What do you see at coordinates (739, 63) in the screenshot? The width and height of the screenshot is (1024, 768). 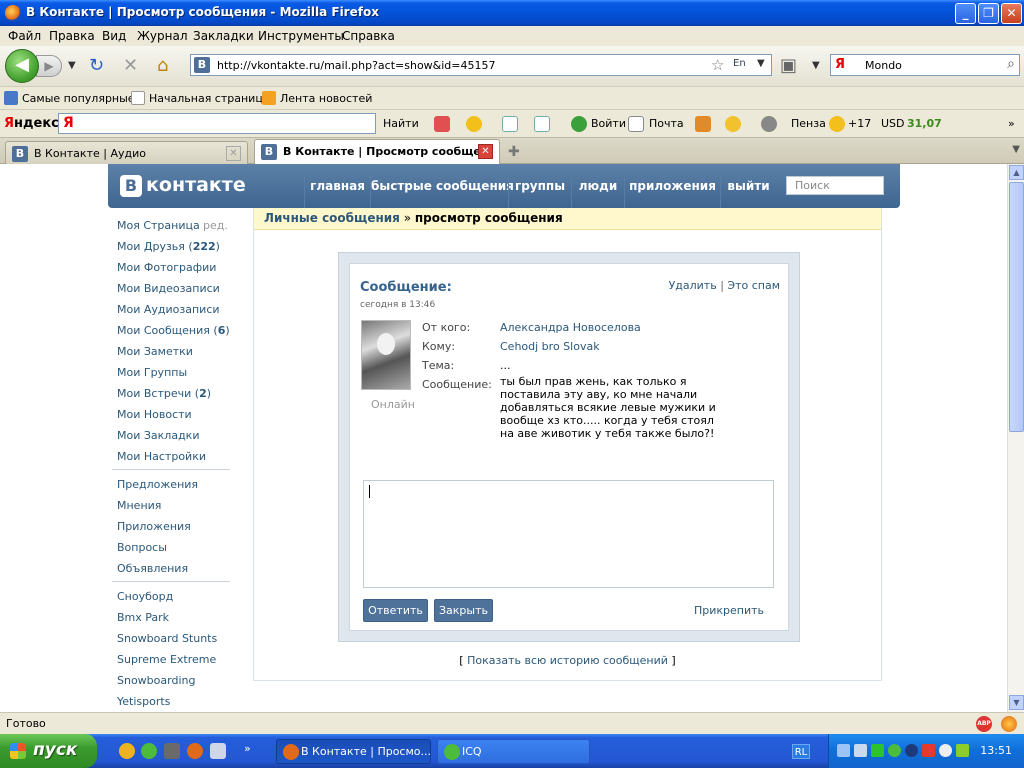 I see `language-indicator: En` at bounding box center [739, 63].